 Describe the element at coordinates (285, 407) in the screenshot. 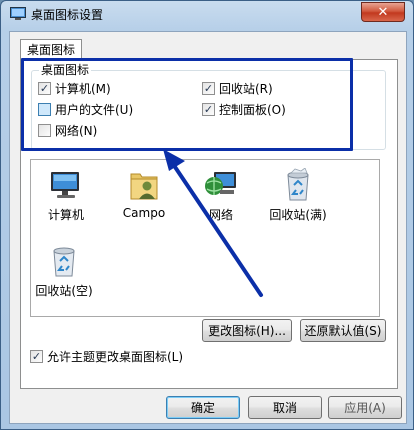

I see `cancel-button: 取消` at that location.